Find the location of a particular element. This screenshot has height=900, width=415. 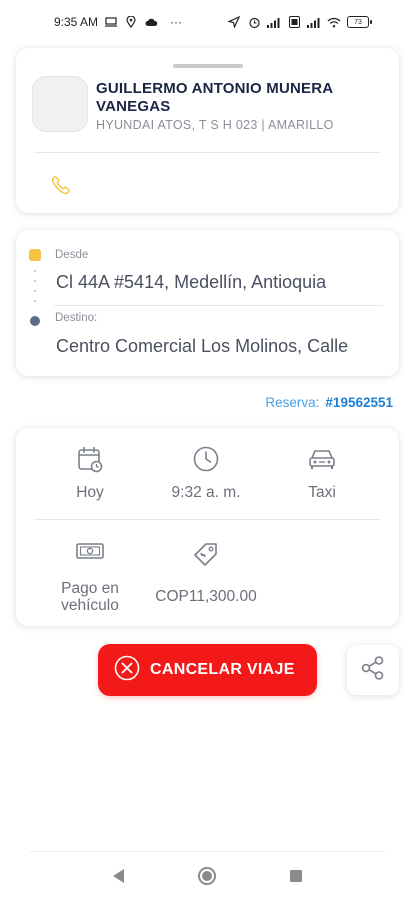

screen-icon is located at coordinates (111, 22).